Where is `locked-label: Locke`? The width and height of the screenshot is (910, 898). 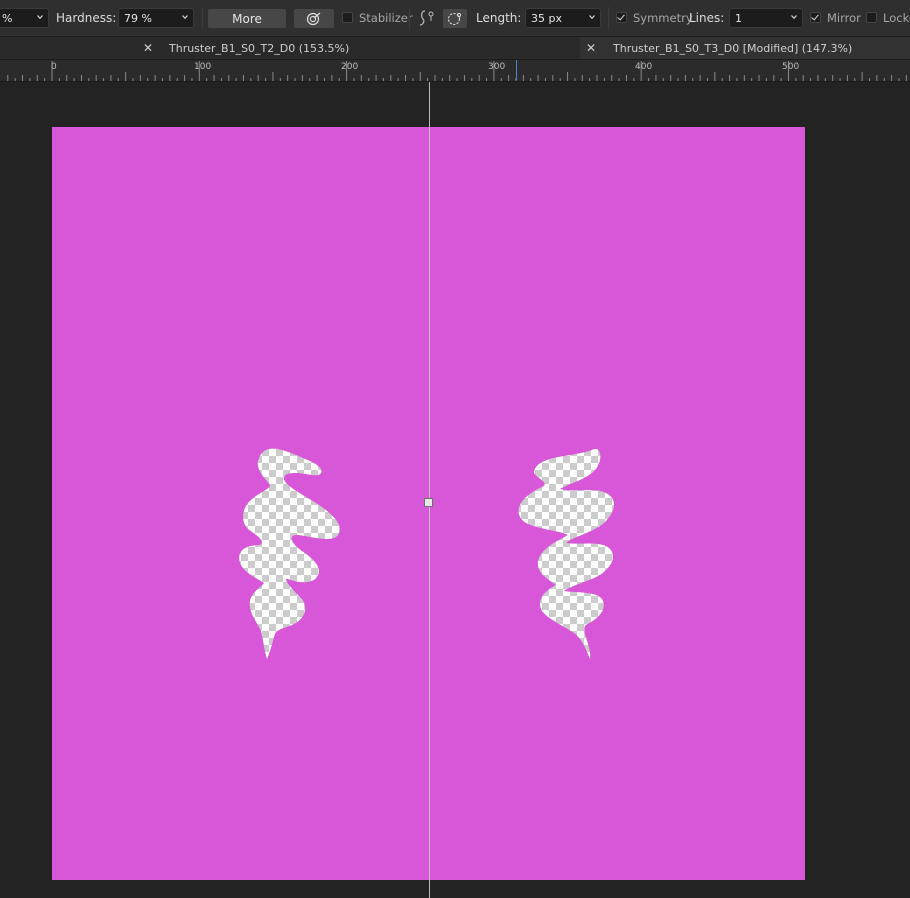
locked-label: Locke is located at coordinates (896, 18).